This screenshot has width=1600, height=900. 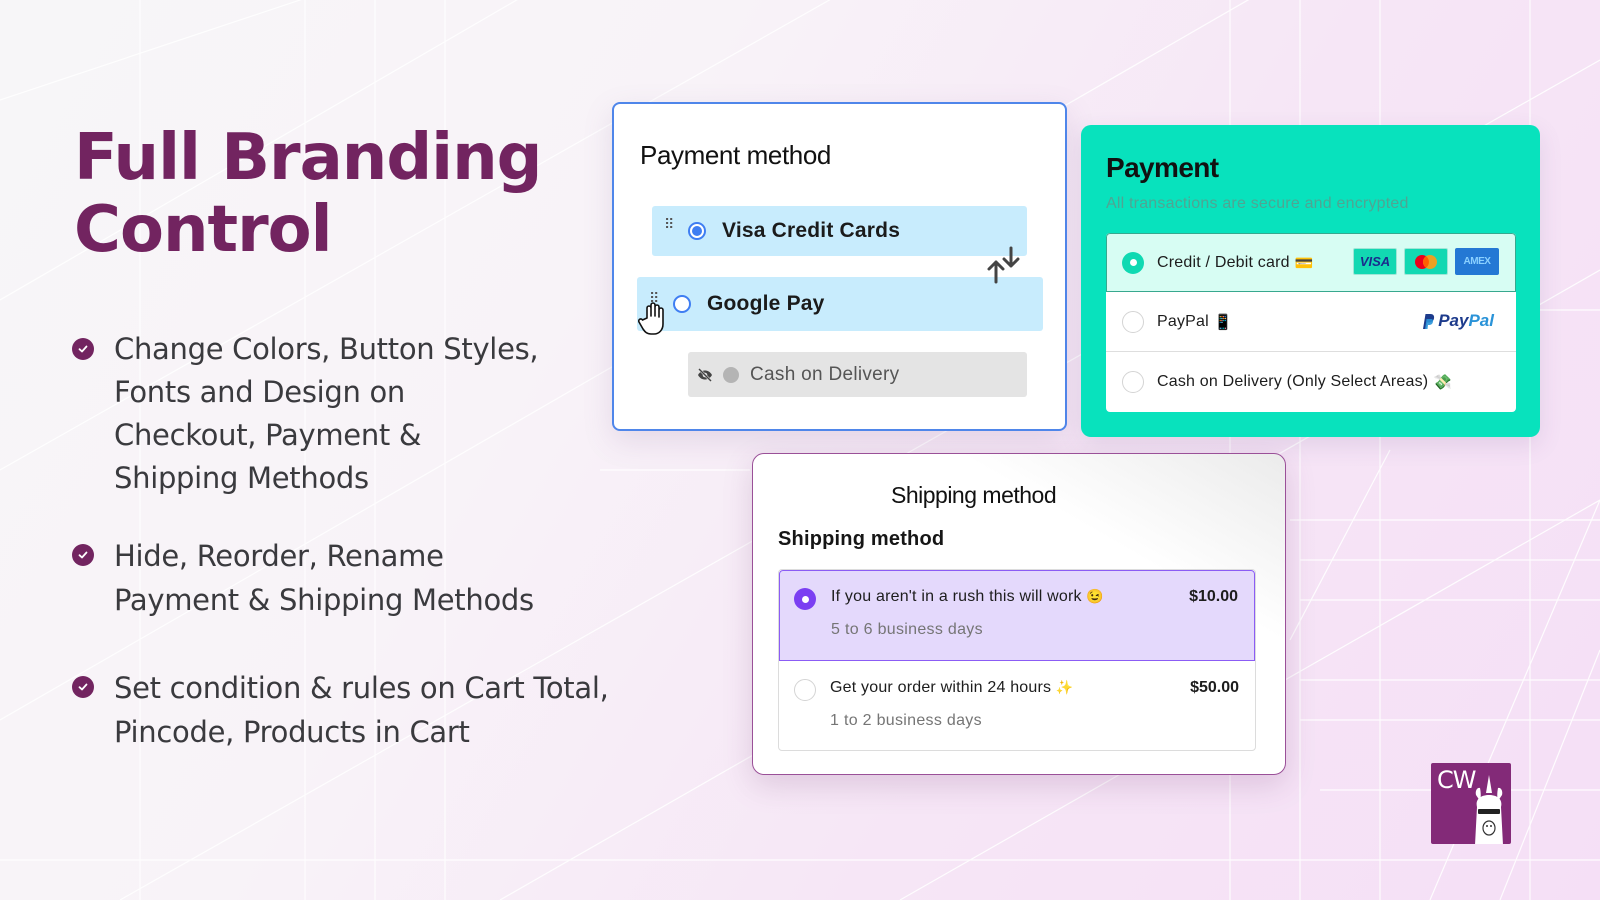 What do you see at coordinates (279, 556) in the screenshot?
I see `feature-line: Hide, Reorder, Rename` at bounding box center [279, 556].